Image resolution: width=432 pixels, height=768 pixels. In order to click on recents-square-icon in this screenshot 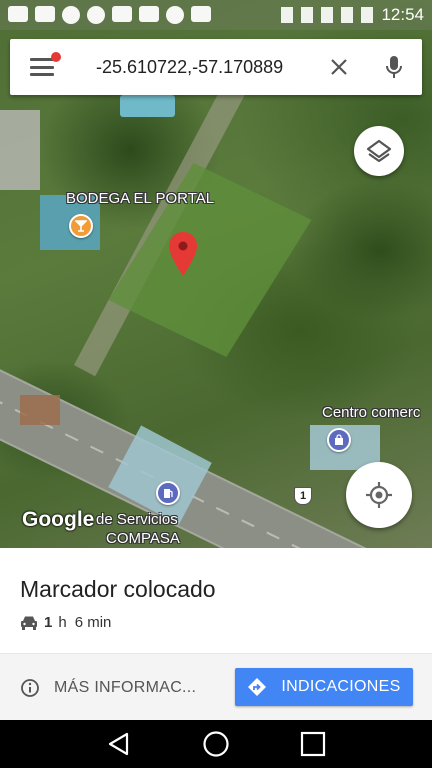, I will do `click(313, 744)`.